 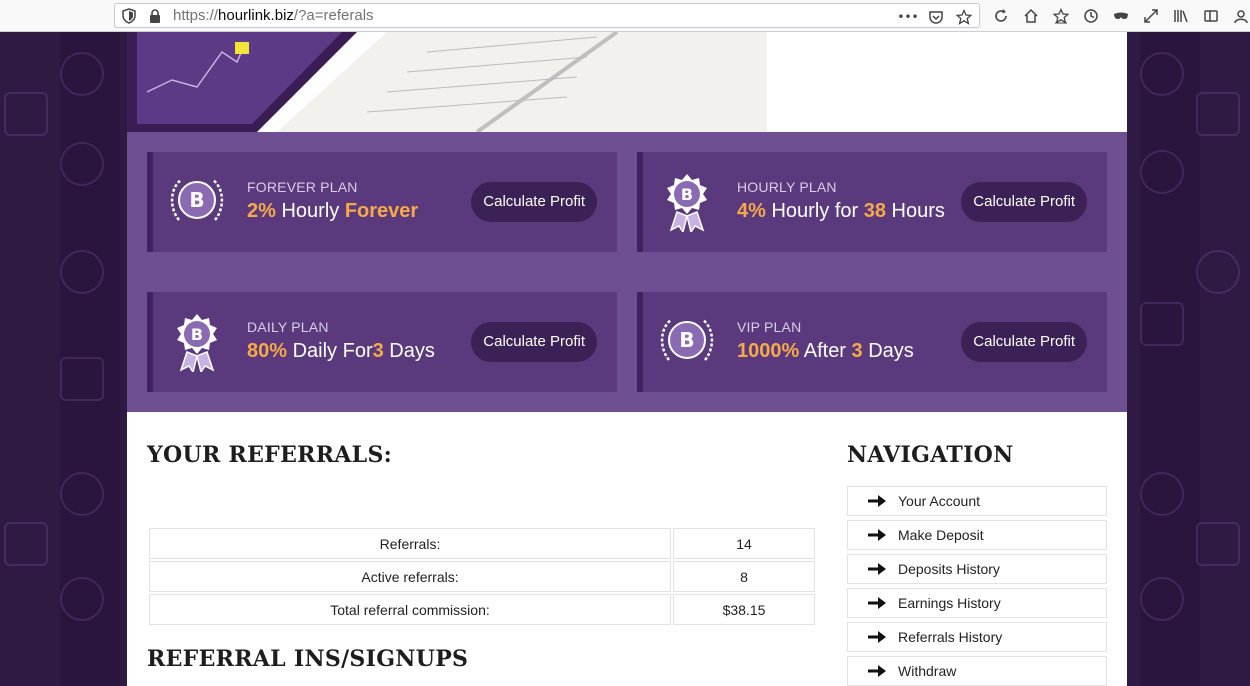 I want to click on row-value: 8, so click(x=744, y=576).